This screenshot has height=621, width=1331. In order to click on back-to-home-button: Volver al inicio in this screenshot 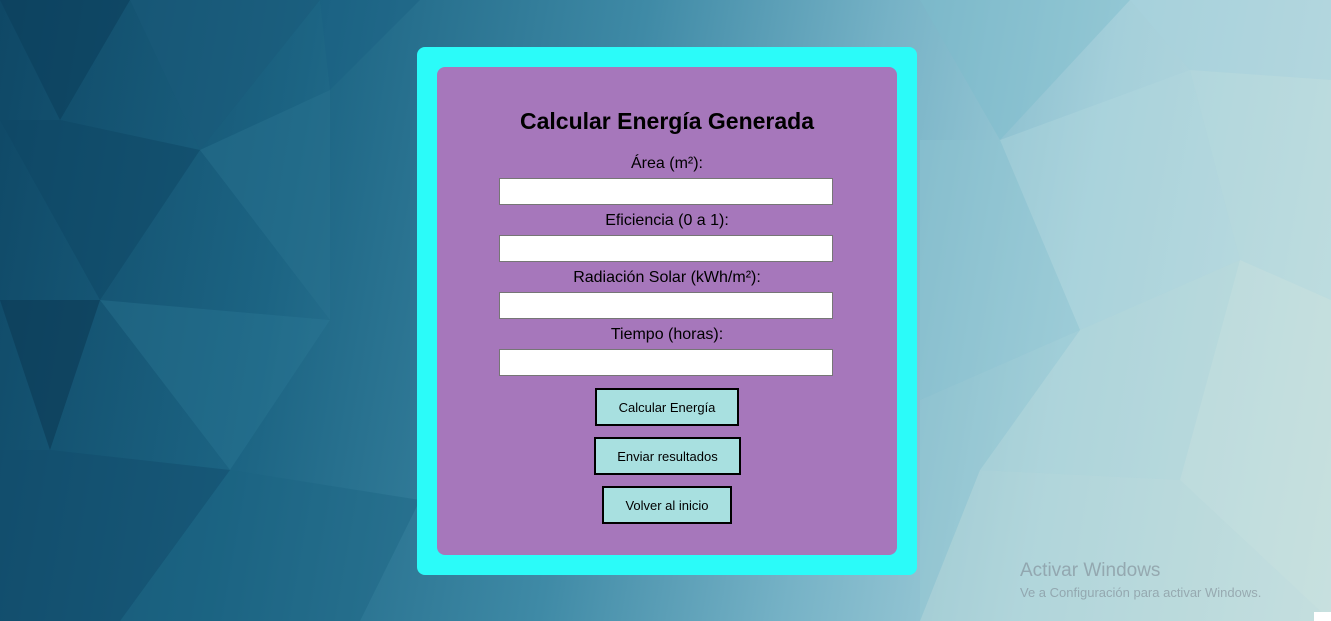, I will do `click(667, 505)`.